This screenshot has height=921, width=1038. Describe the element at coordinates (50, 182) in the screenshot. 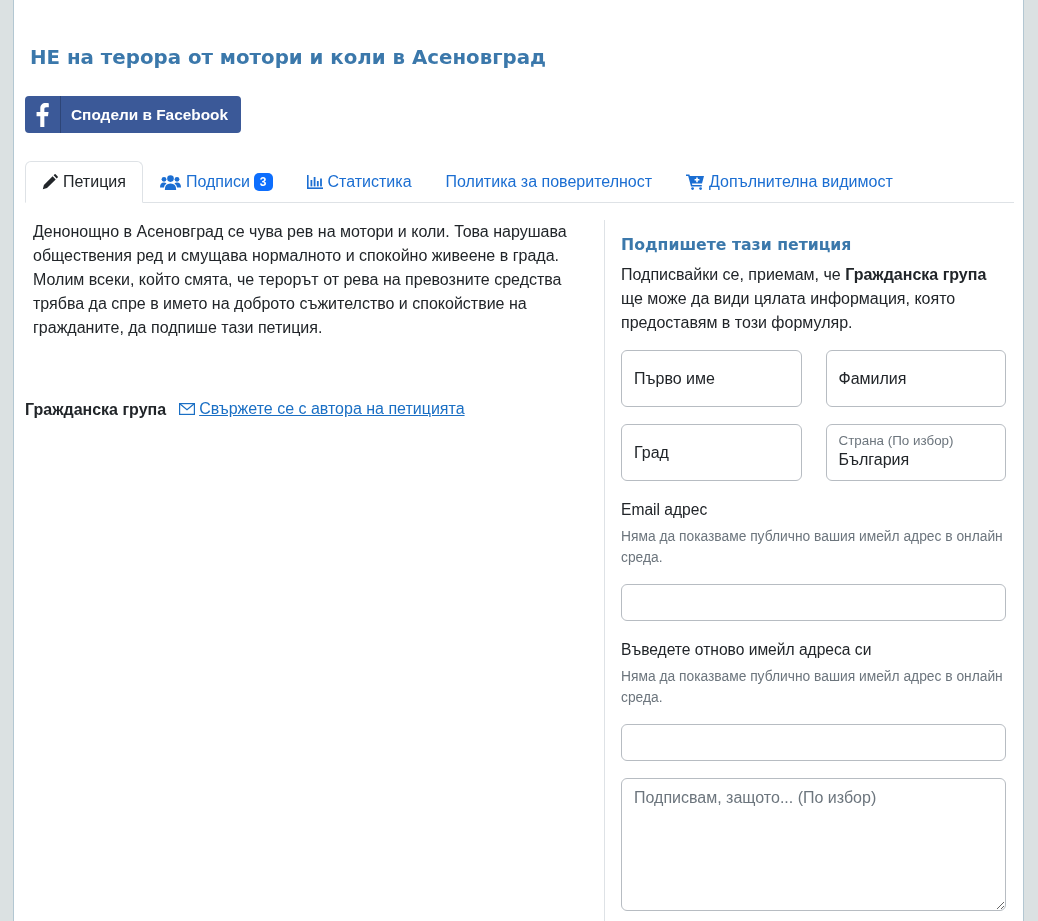

I see `pencil-icon` at that location.